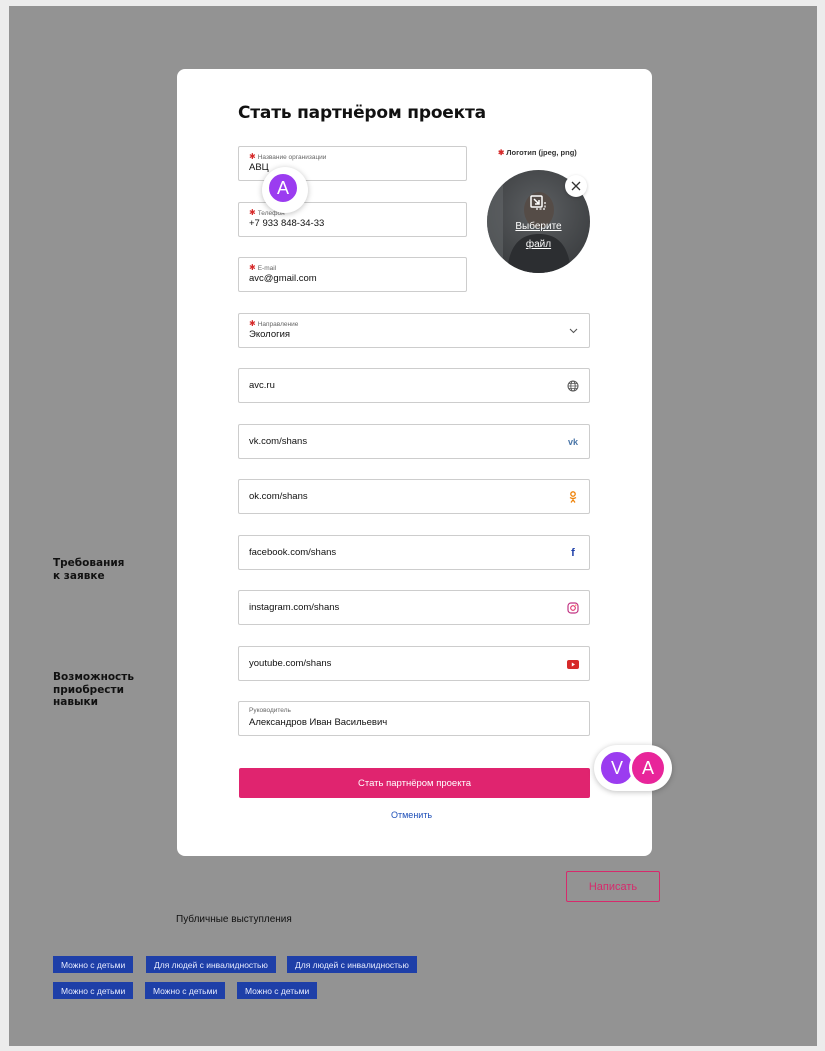 This screenshot has width=825, height=1051. I want to click on email-field: ✱ E-mail avc@gmail.com, so click(352, 274).